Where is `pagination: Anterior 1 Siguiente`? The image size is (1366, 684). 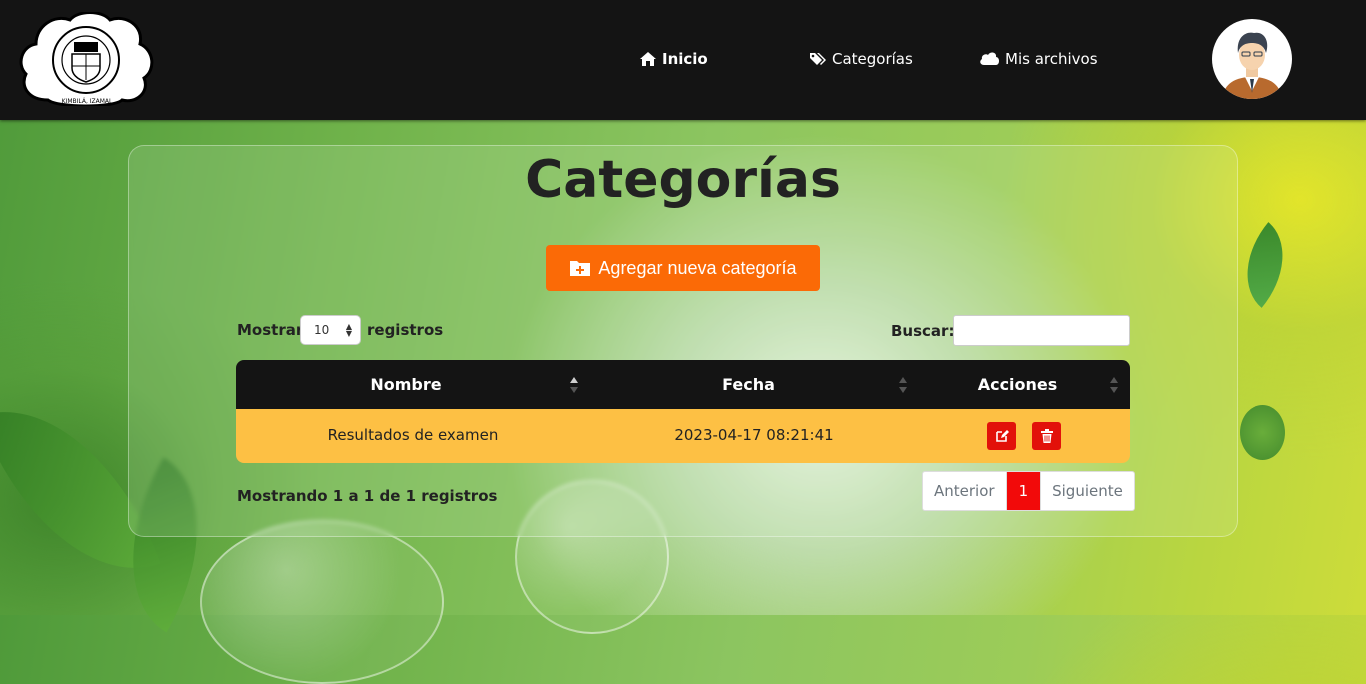 pagination: Anterior 1 Siguiente is located at coordinates (1028, 491).